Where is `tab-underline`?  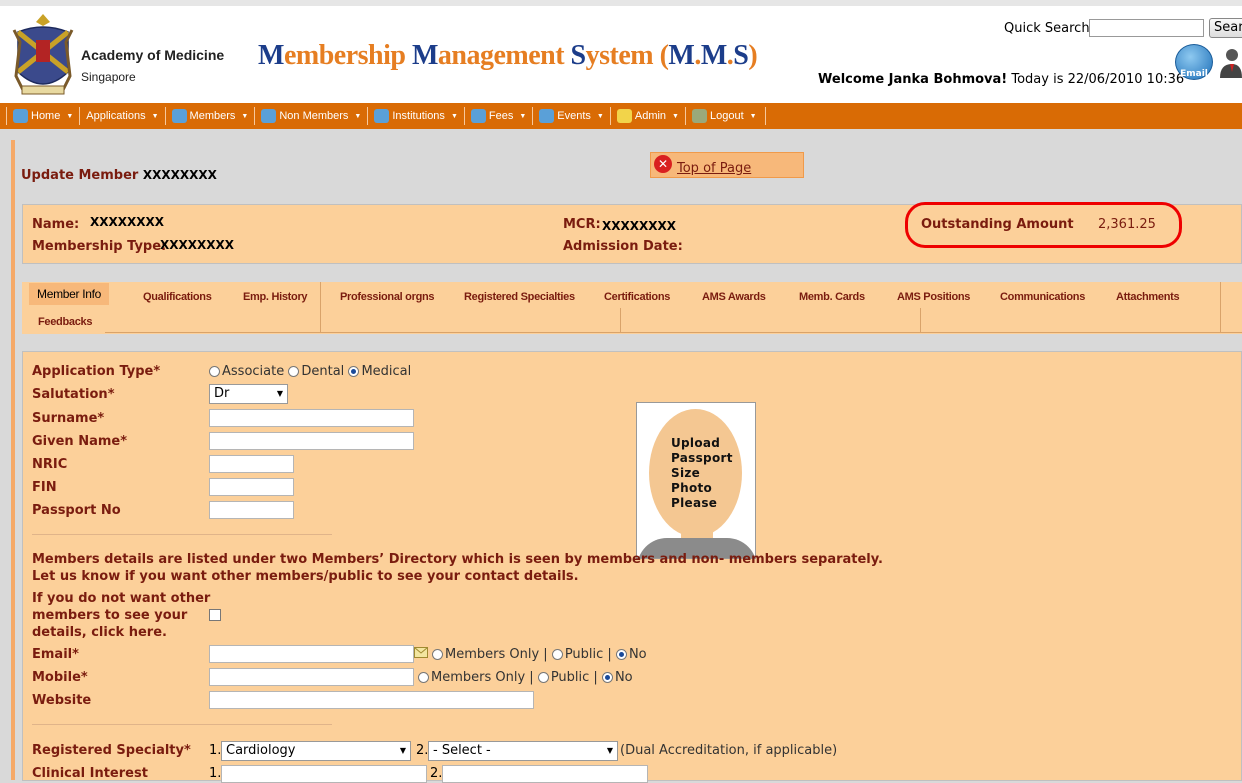 tab-underline is located at coordinates (673, 332).